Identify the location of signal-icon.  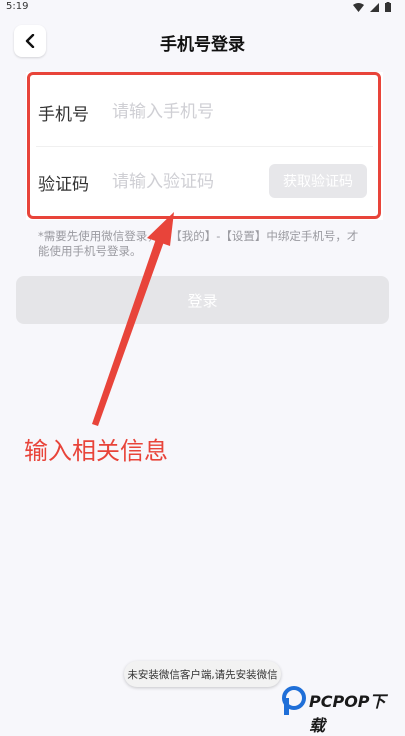
(374, 7).